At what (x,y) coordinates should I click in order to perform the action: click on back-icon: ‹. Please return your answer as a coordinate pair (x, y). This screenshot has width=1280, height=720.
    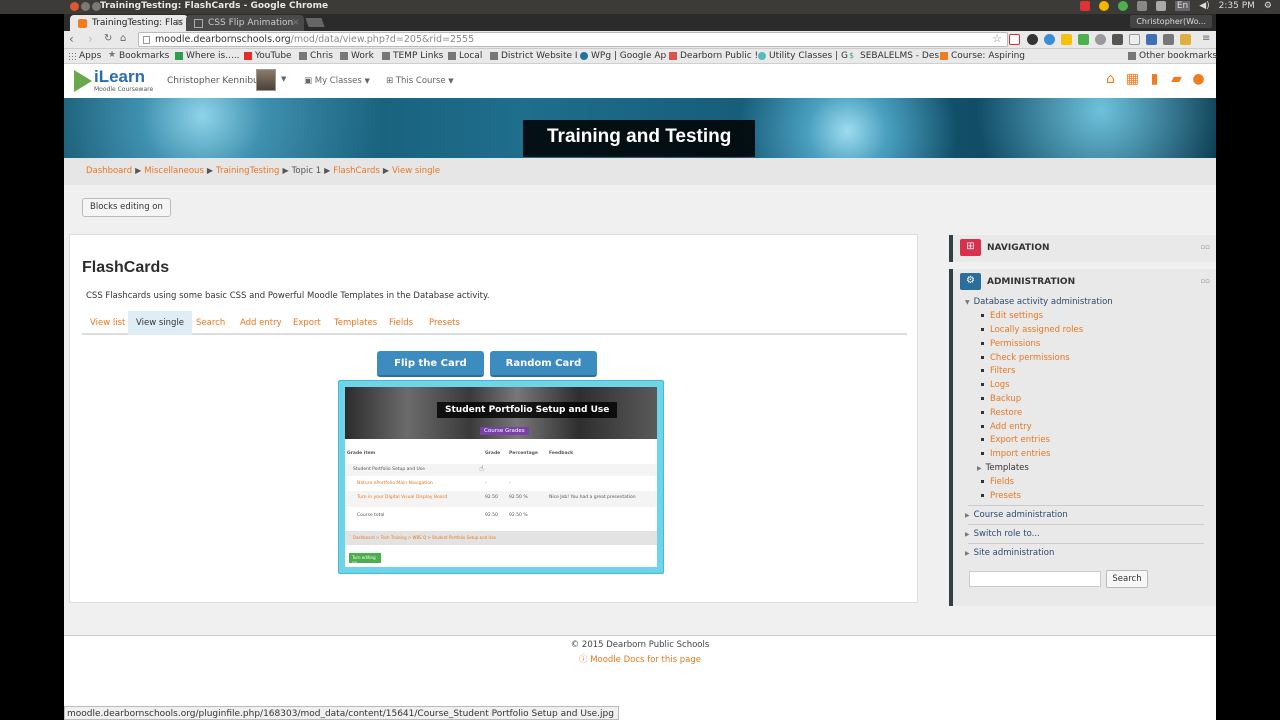
    Looking at the image, I should click on (71, 39).